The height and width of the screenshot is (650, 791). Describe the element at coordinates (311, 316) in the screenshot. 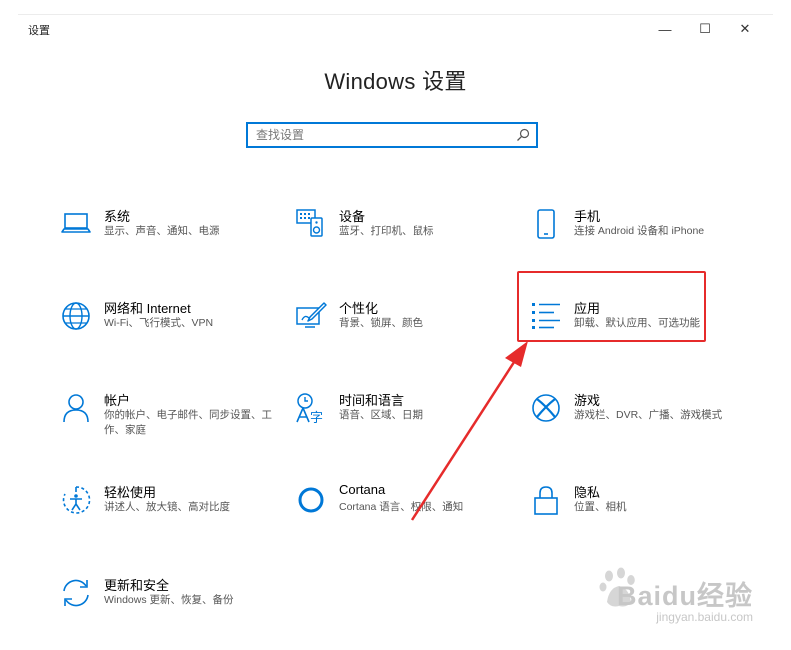

I see `paint-brush-icon` at that location.